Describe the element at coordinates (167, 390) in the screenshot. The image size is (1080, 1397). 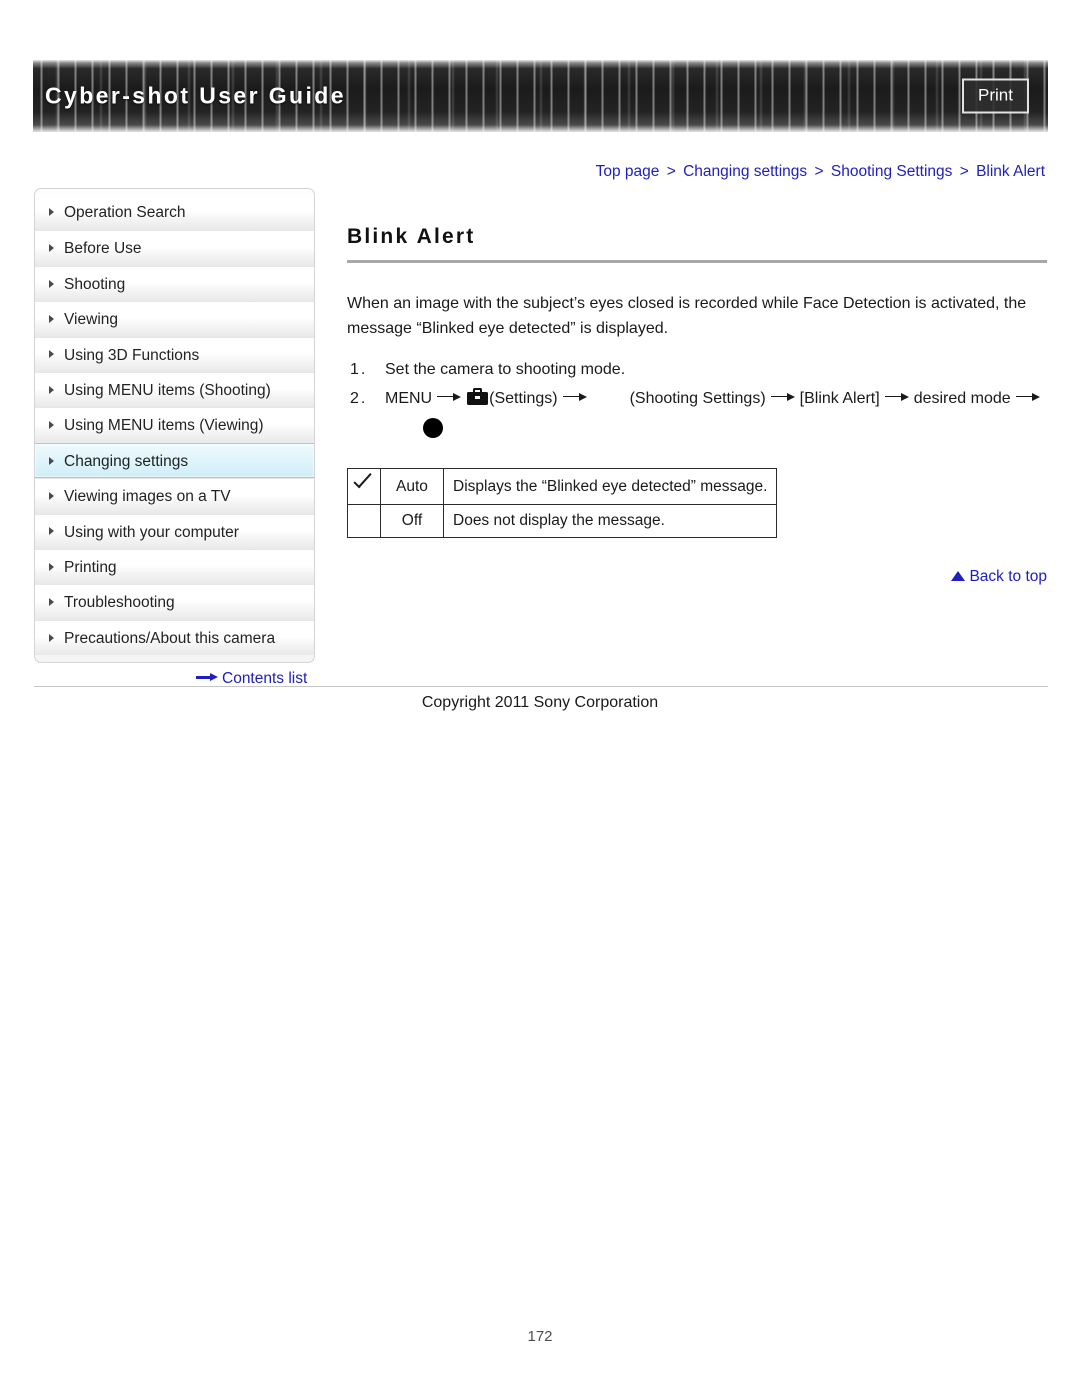
I see `sidebar-item-label: Using MENU items (Shooting)` at that location.